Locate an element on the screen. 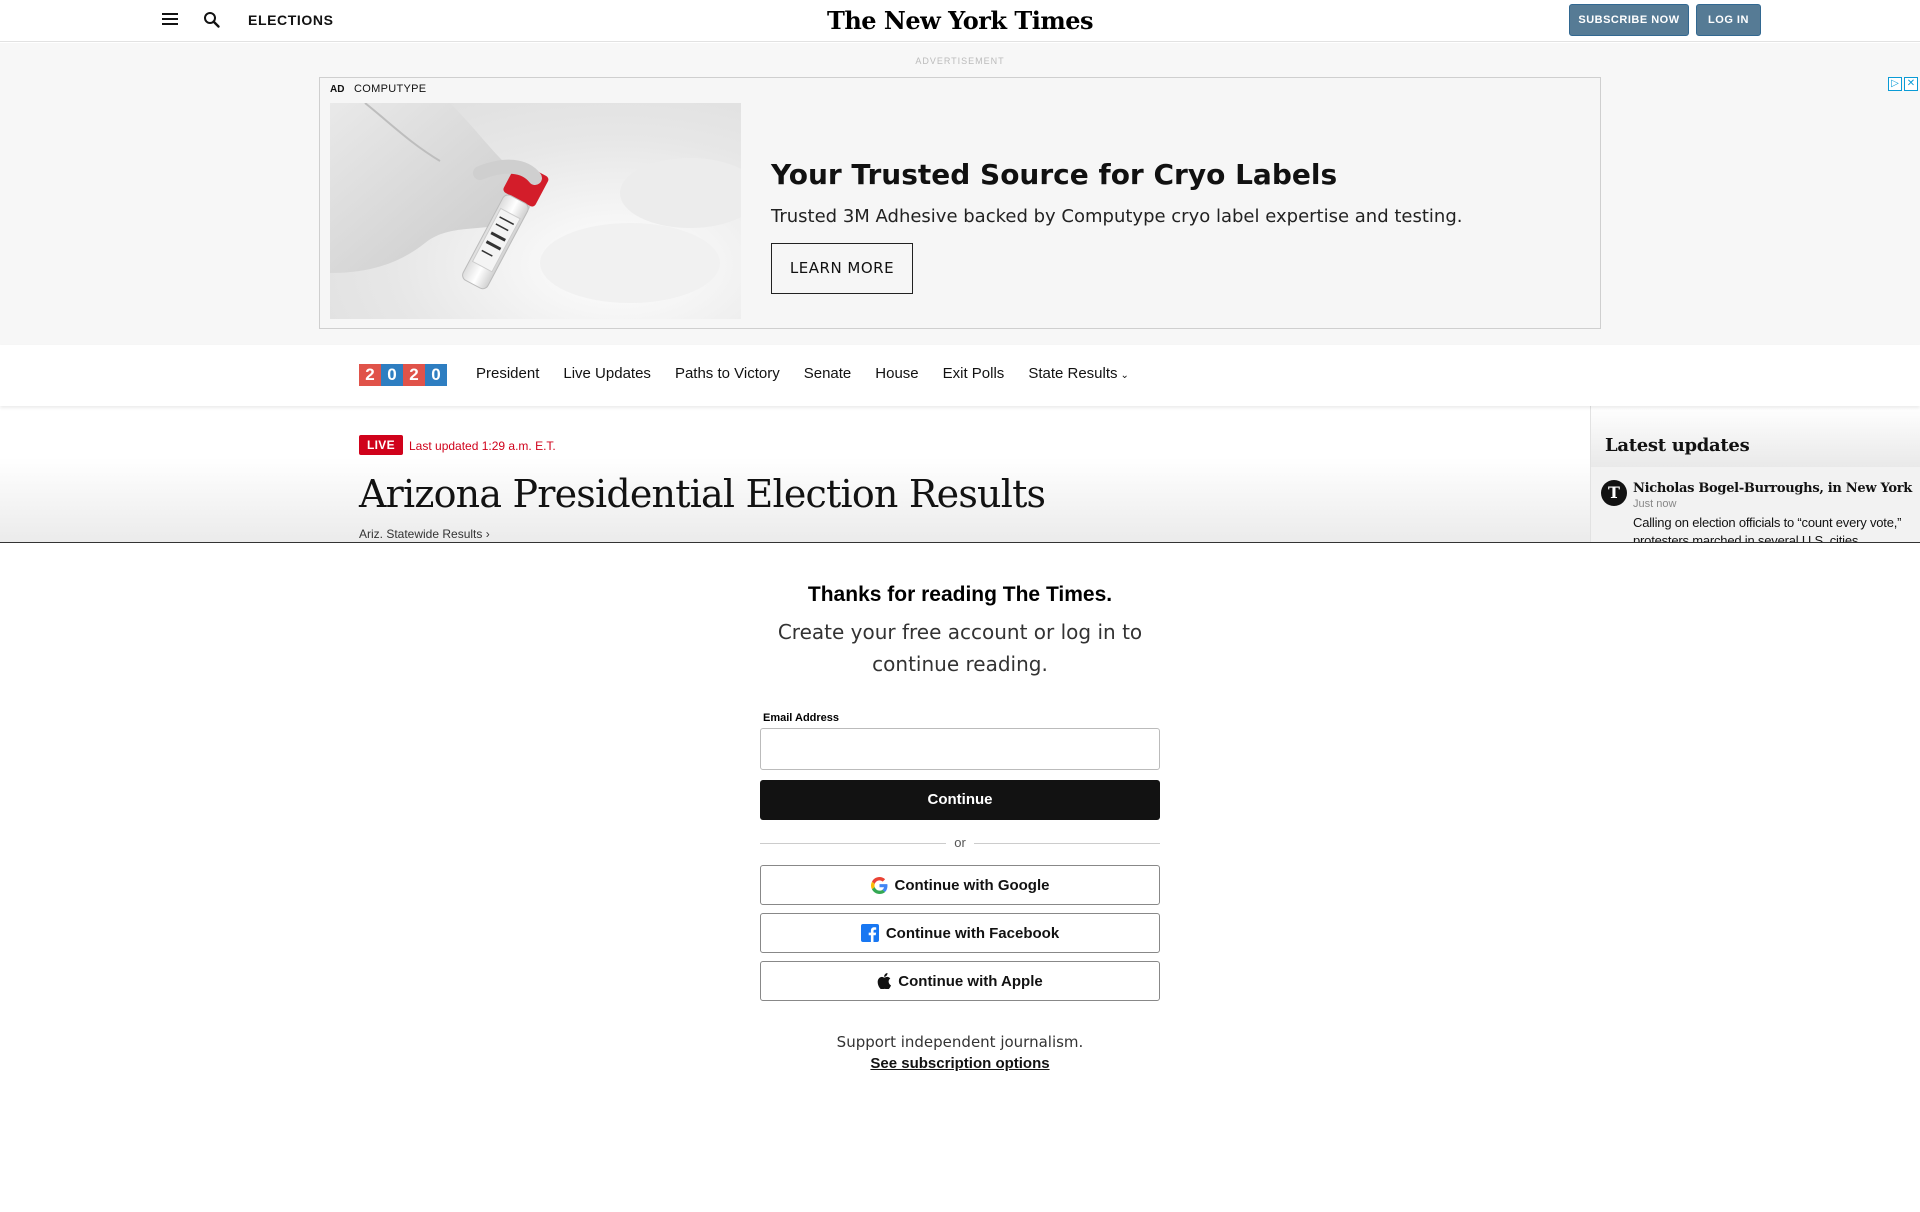 The width and height of the screenshot is (1920, 1212). ad-brand: COMPUTYPE is located at coordinates (390, 89).